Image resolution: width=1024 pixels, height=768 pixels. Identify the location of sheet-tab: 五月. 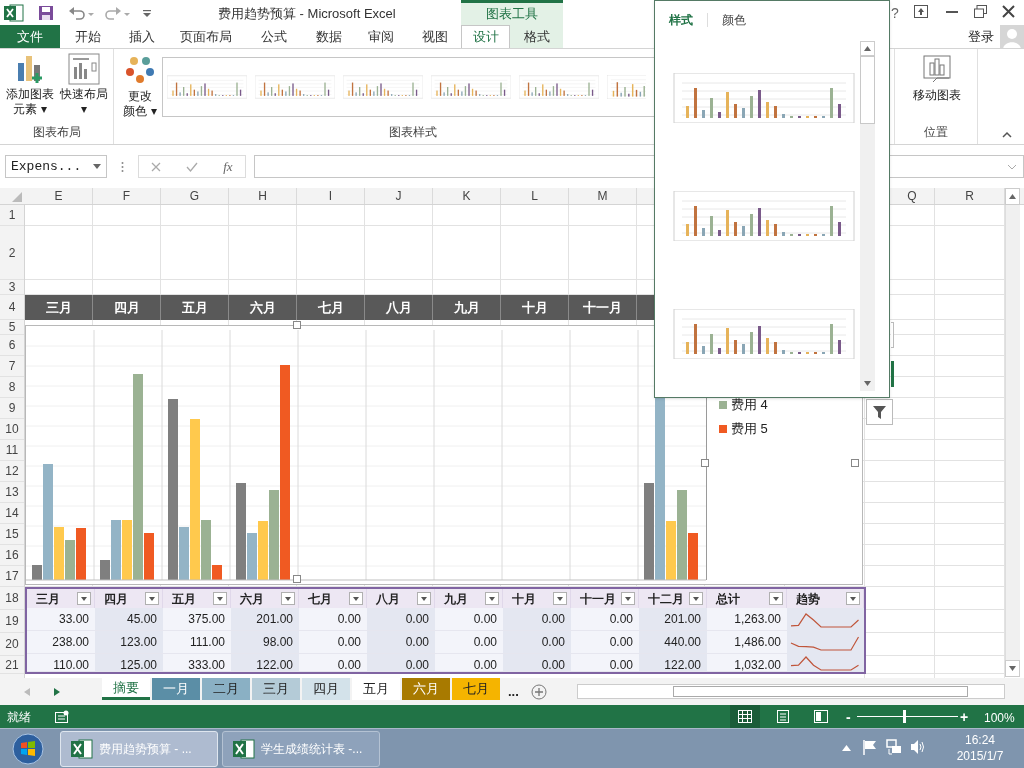
(376, 689).